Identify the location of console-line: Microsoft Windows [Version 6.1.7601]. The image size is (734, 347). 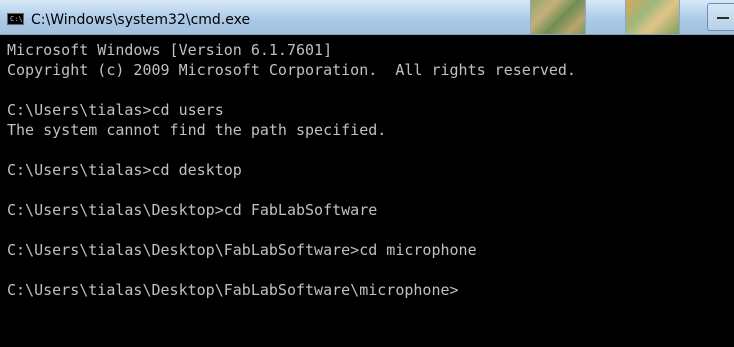
(170, 50).